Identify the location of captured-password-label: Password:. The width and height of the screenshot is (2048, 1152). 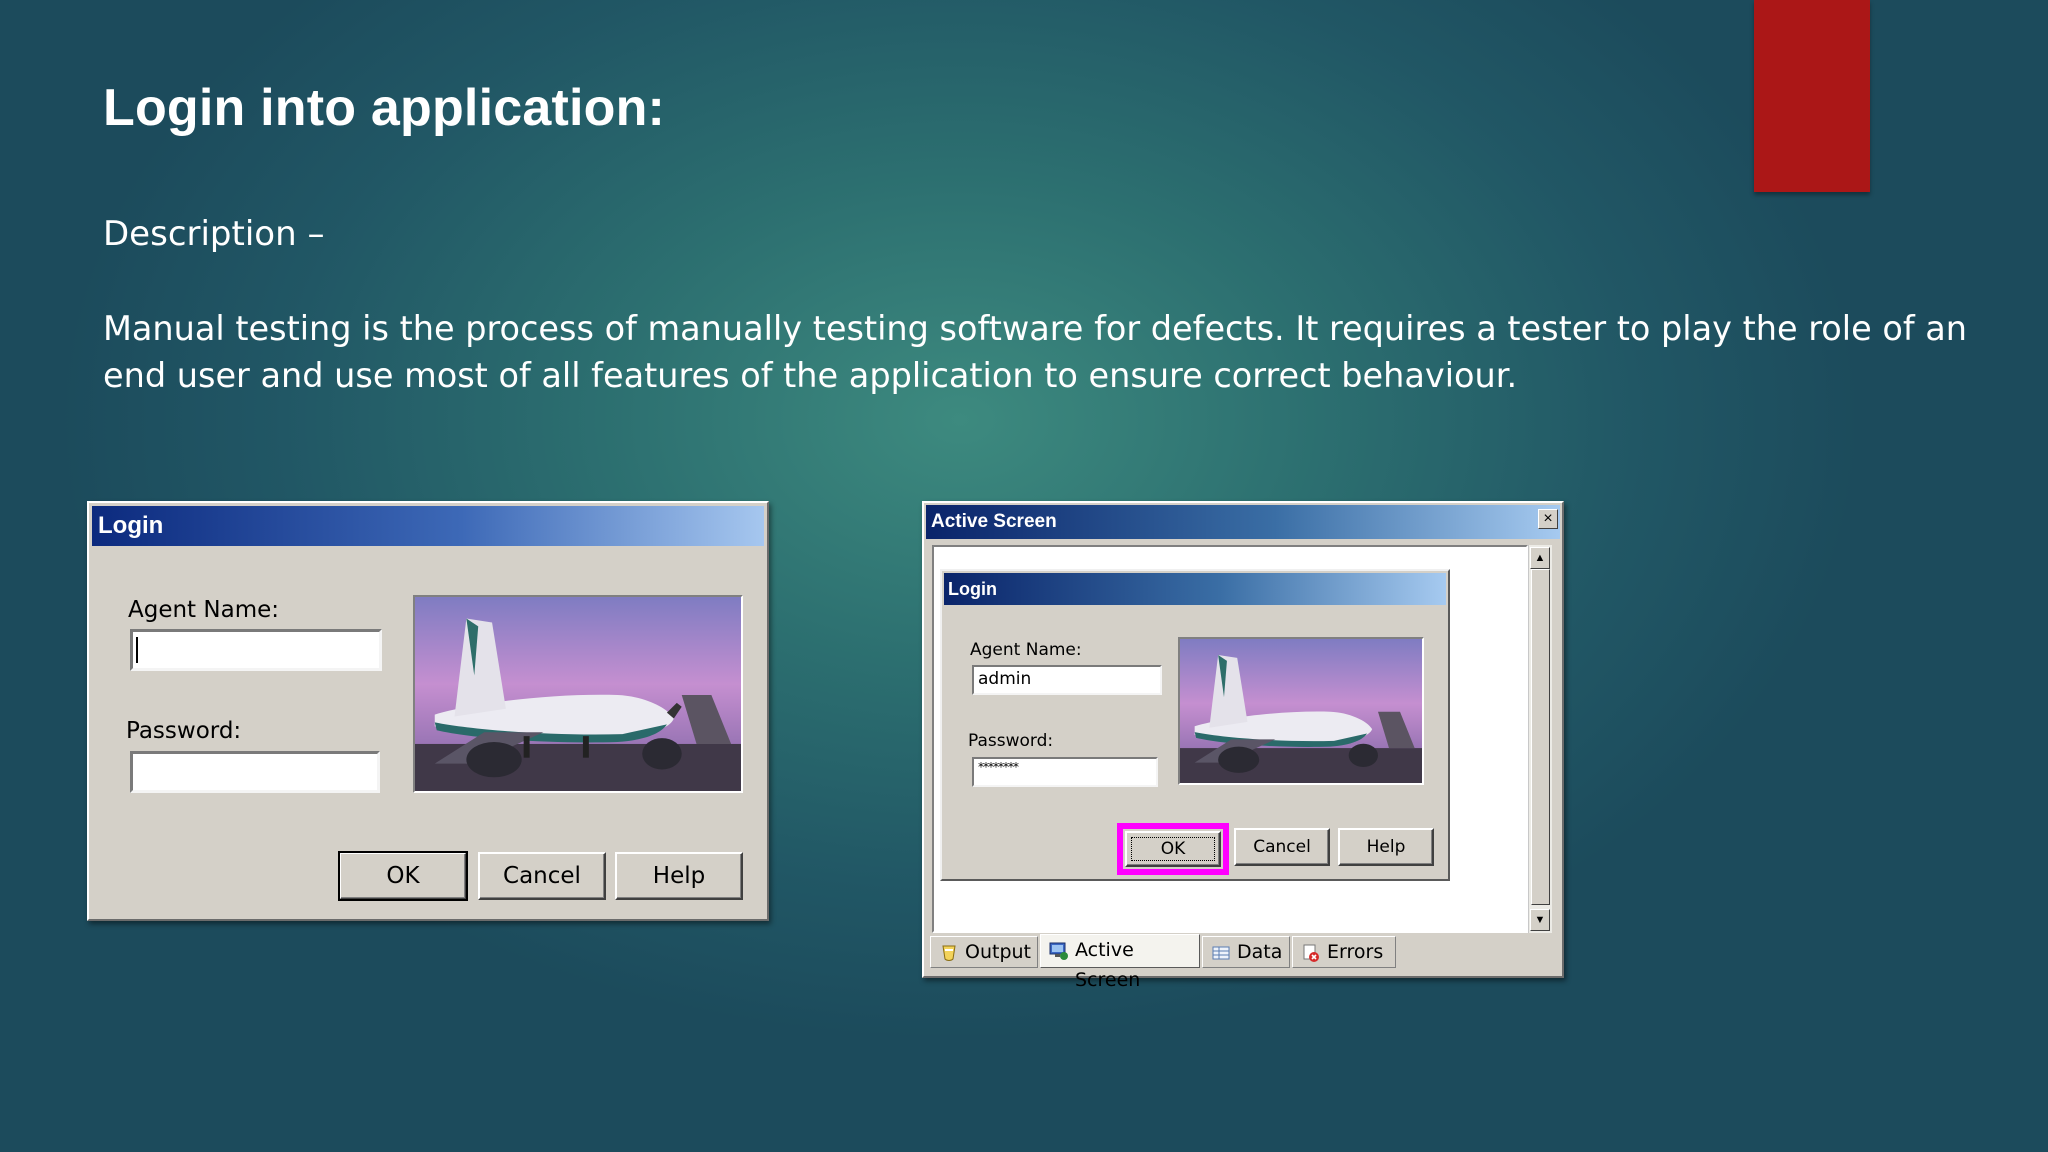
(1011, 741).